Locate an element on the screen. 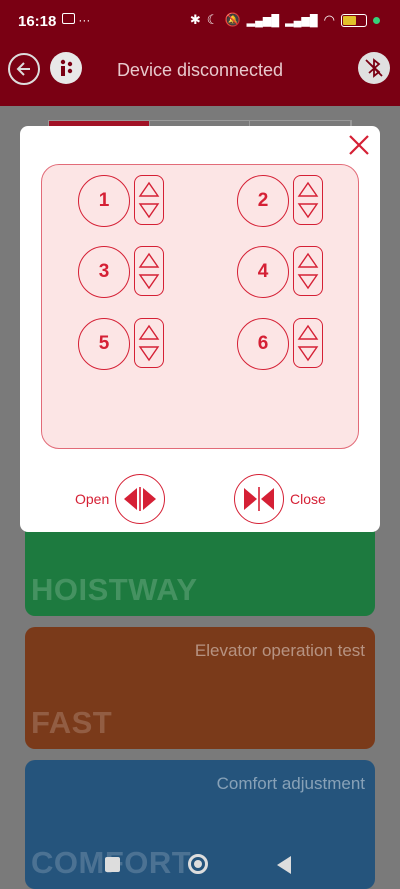 This screenshot has width=400, height=889. floor-button-1: 1 is located at coordinates (104, 201).